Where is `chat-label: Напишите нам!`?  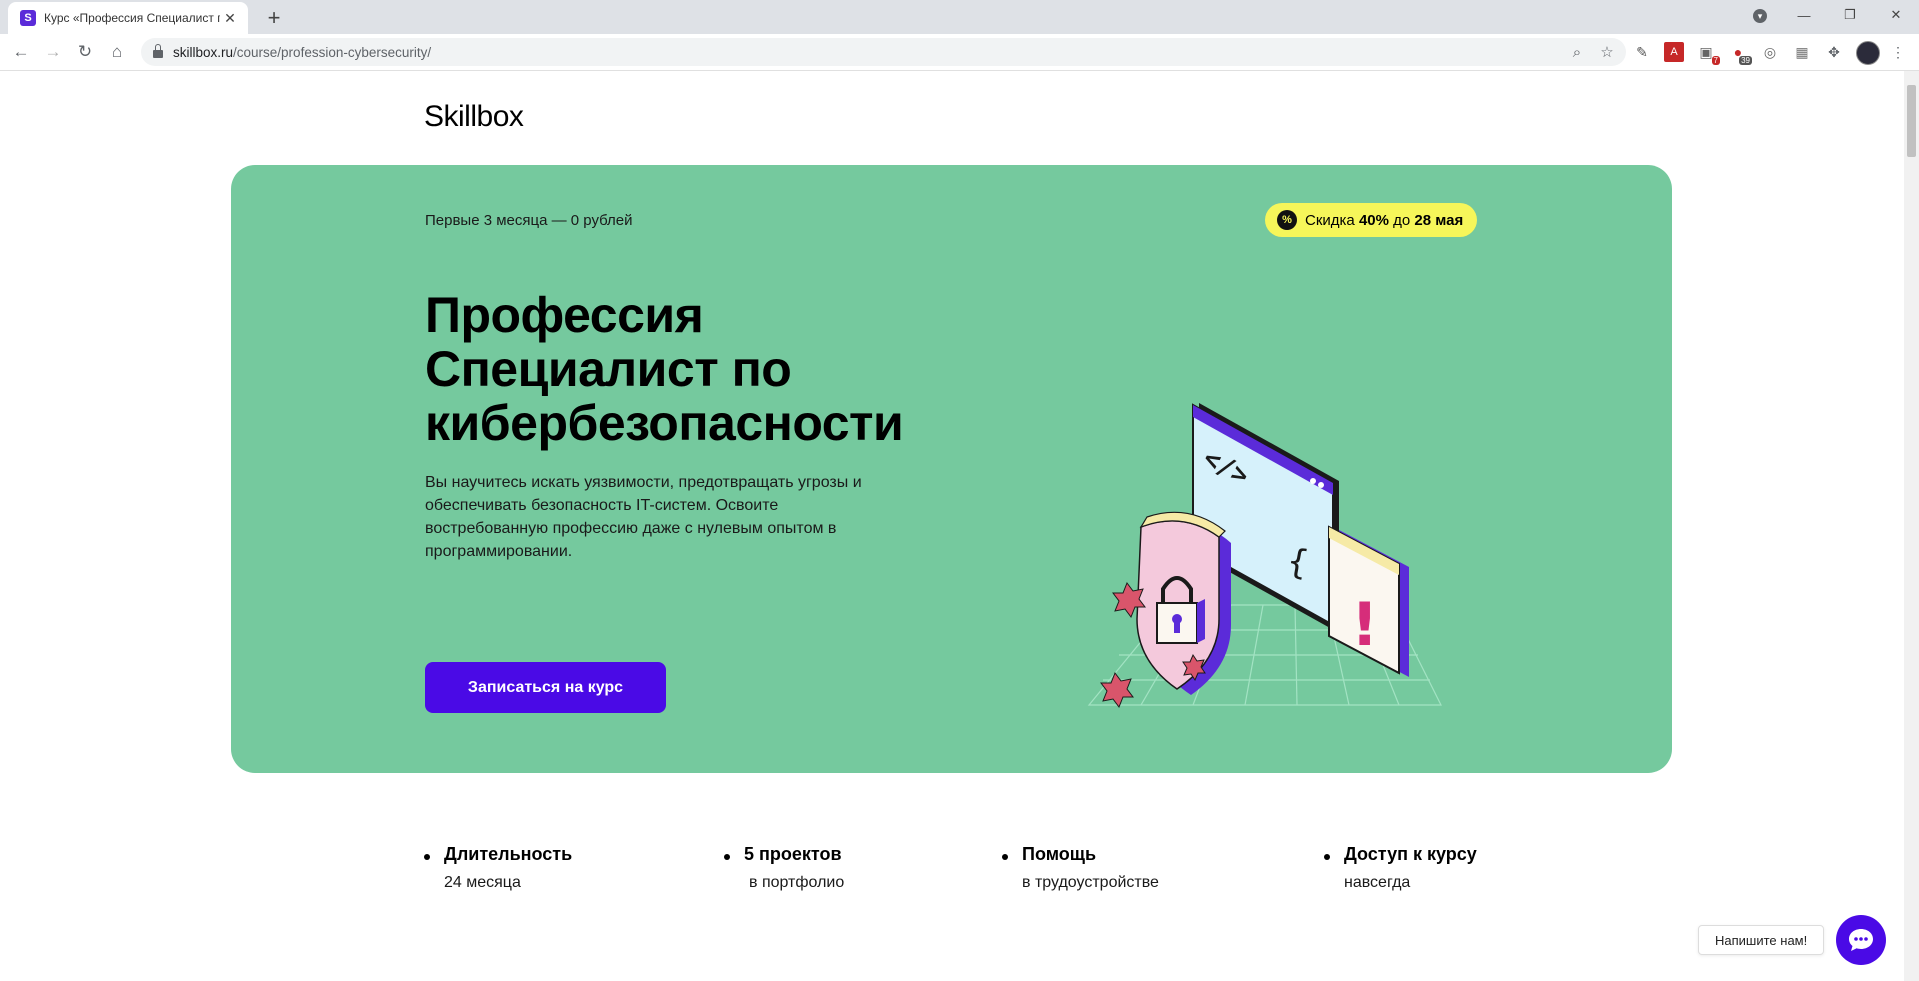
chat-label: Напишите нам! is located at coordinates (1761, 940).